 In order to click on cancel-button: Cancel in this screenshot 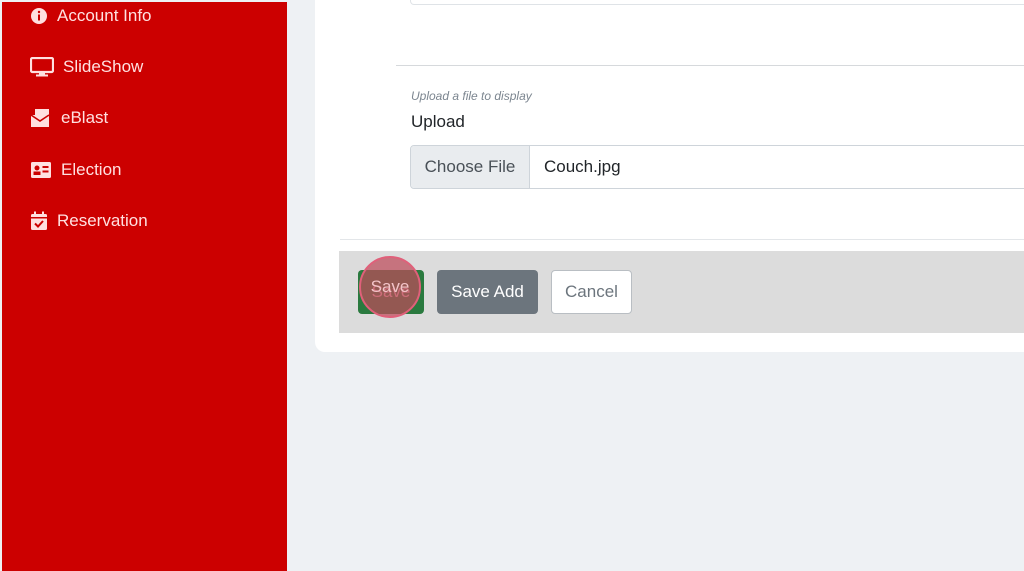, I will do `click(591, 292)`.